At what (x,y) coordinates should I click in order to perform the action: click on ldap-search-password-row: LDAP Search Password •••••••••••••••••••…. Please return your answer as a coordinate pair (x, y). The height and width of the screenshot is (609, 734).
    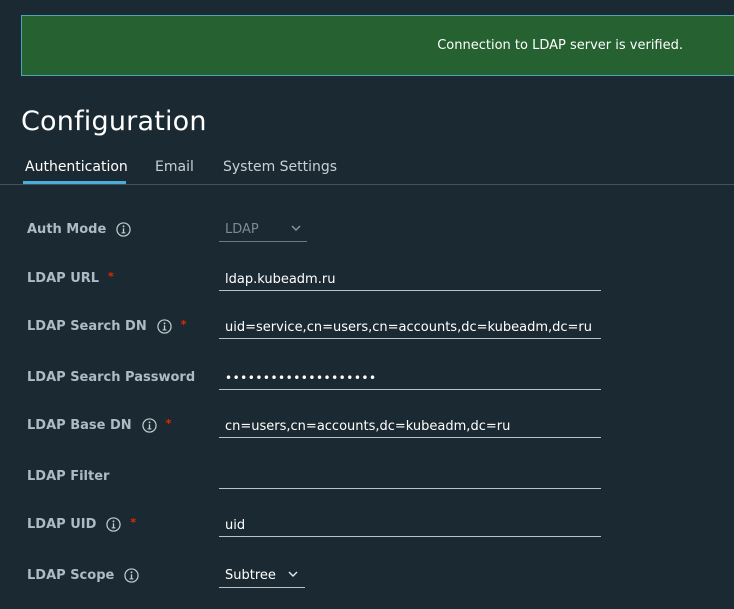
    Looking at the image, I should click on (327, 377).